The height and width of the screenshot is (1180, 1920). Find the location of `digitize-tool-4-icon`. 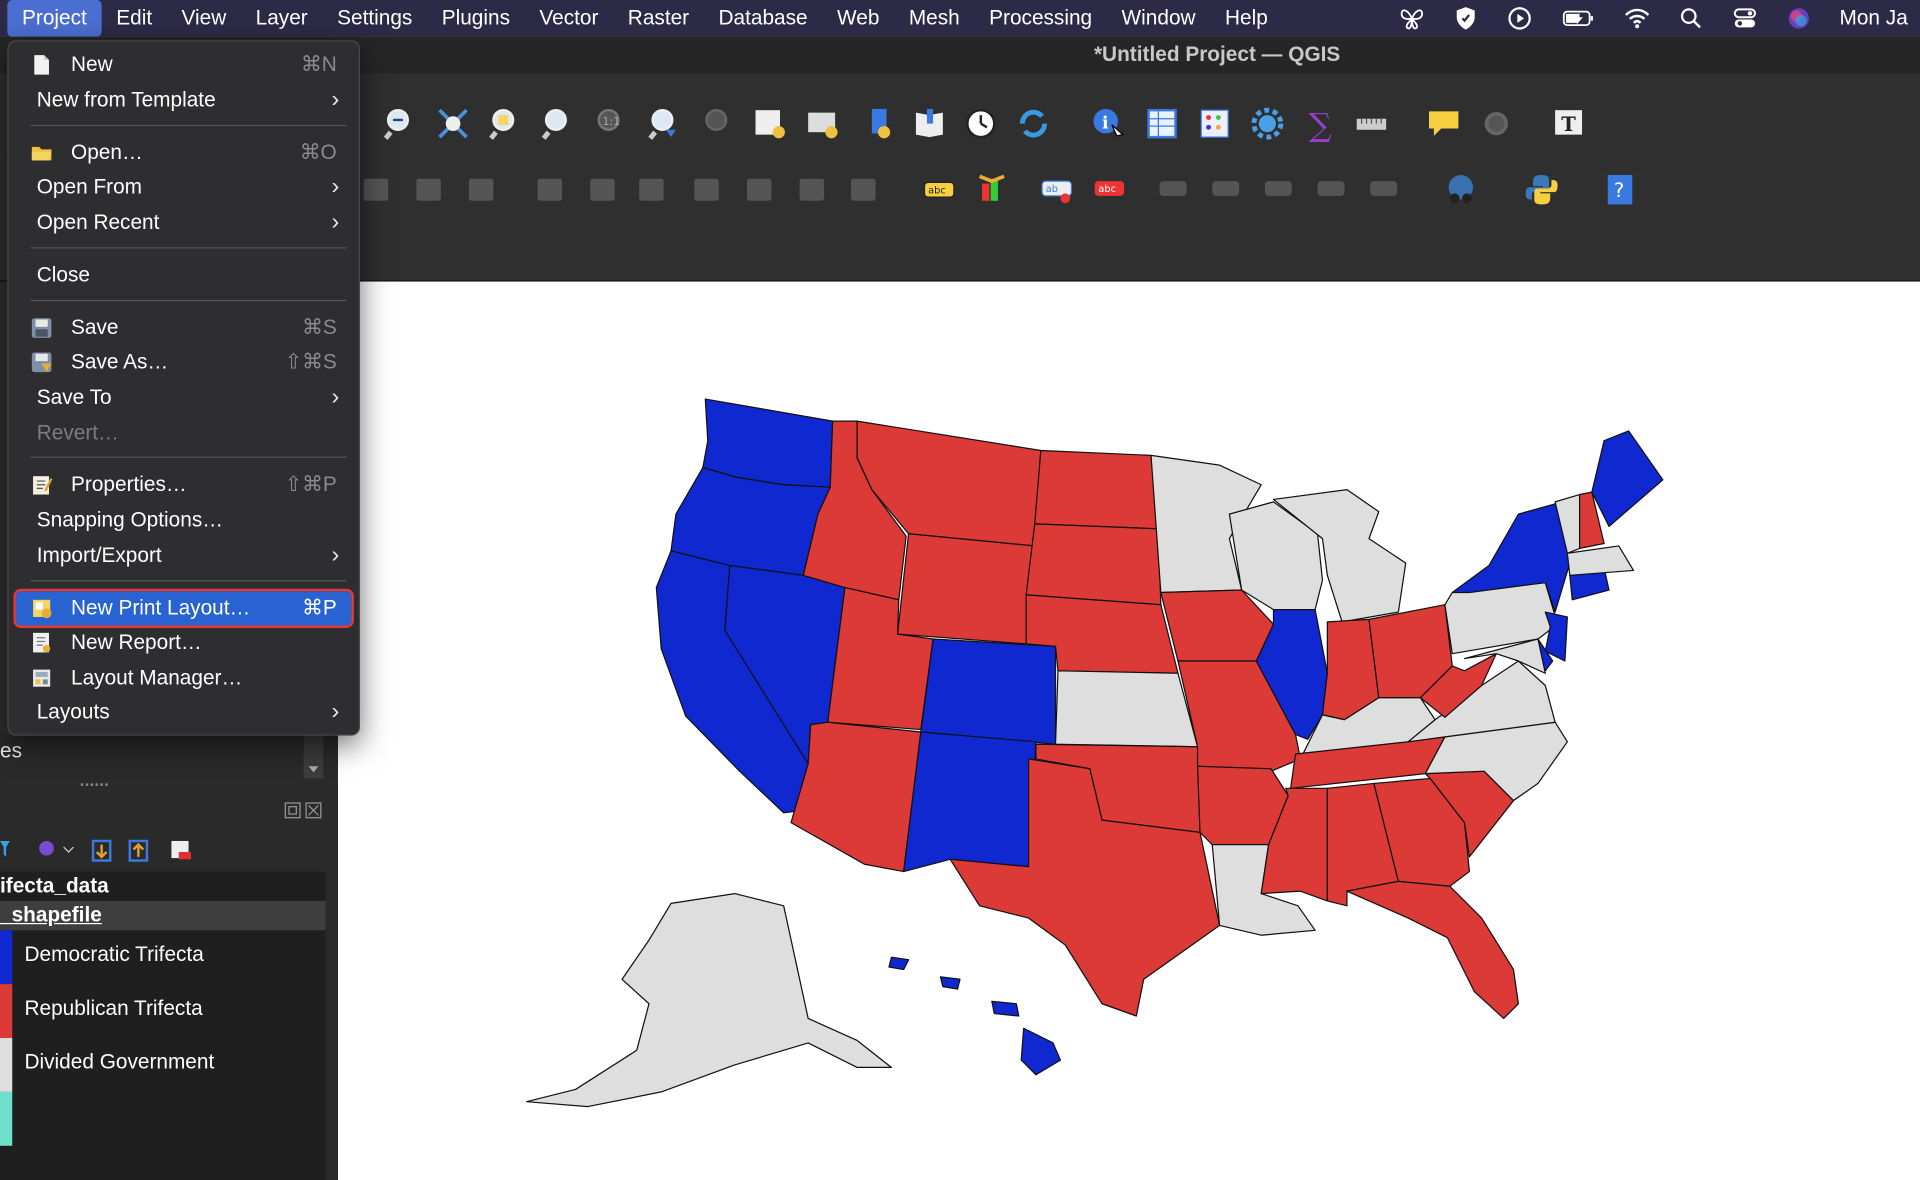

digitize-tool-4-icon is located at coordinates (549, 189).